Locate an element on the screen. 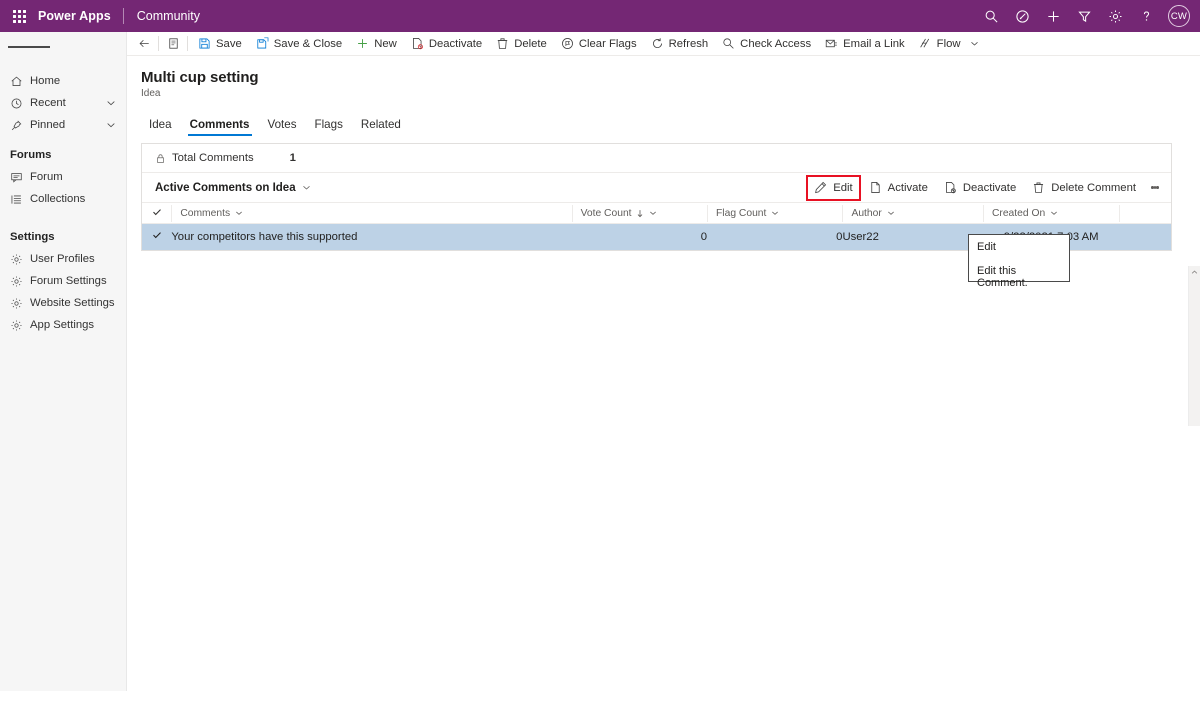 The height and width of the screenshot is (713, 1200). sidebar-item-collections: Collections is located at coordinates (63, 199).